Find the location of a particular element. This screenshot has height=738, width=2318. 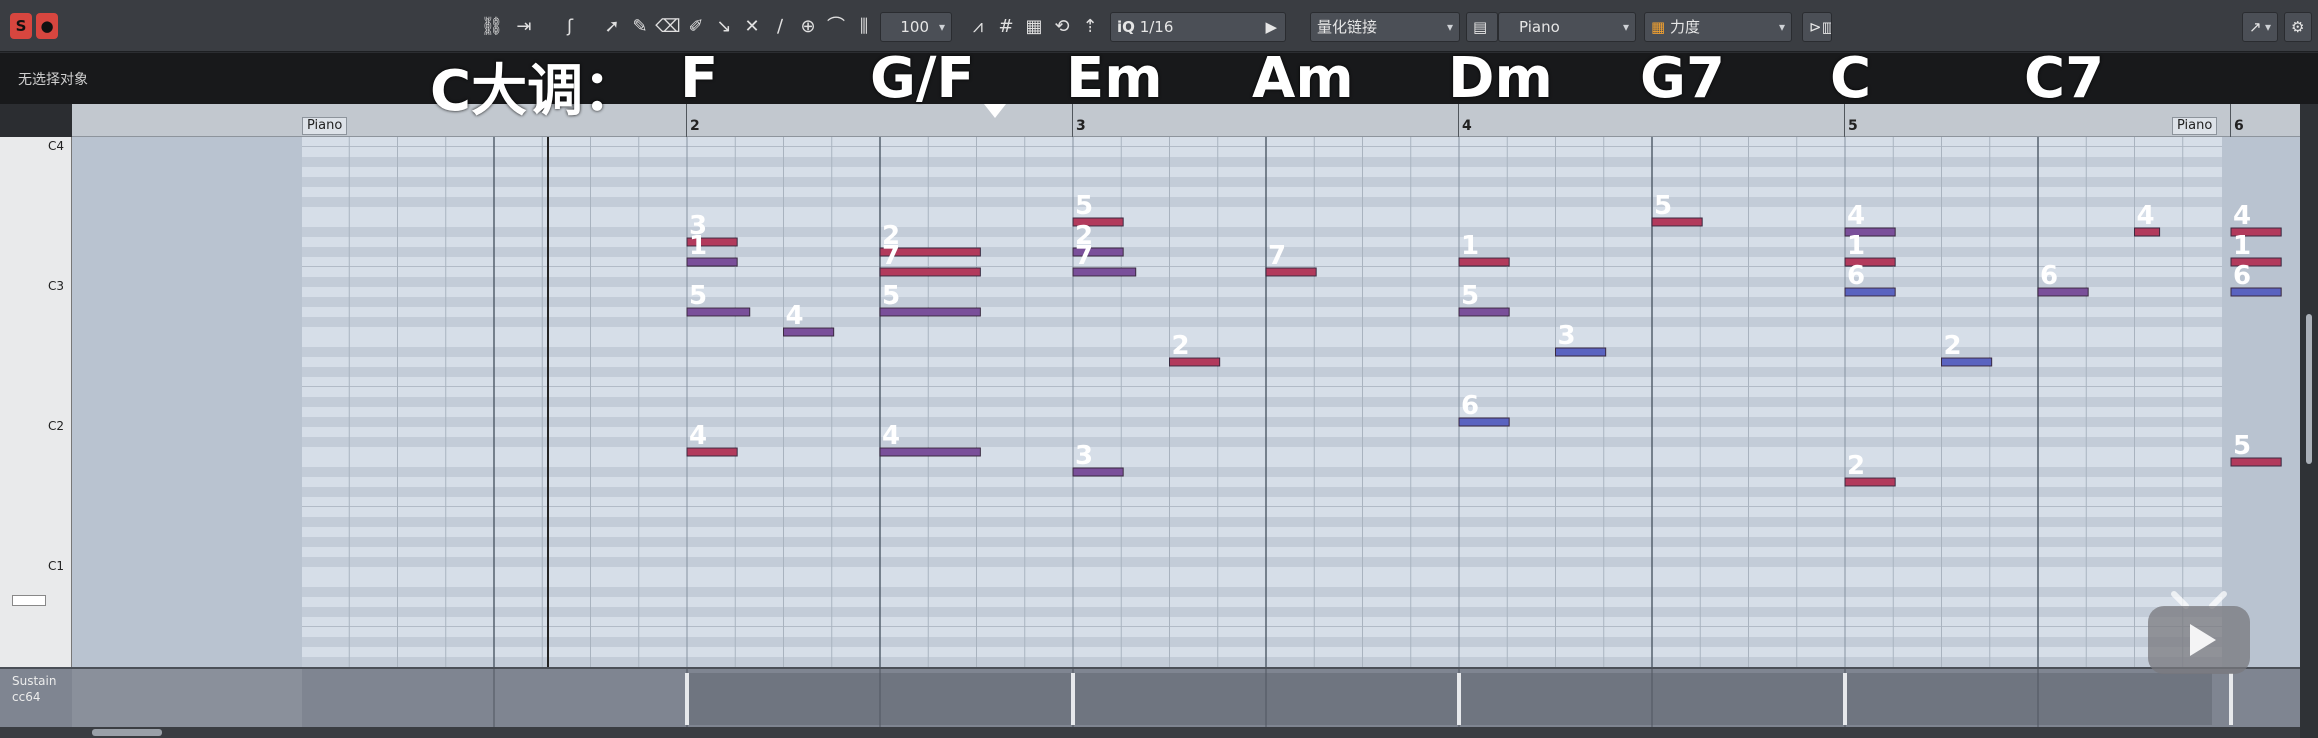

chord-label: C is located at coordinates (1851, 78).